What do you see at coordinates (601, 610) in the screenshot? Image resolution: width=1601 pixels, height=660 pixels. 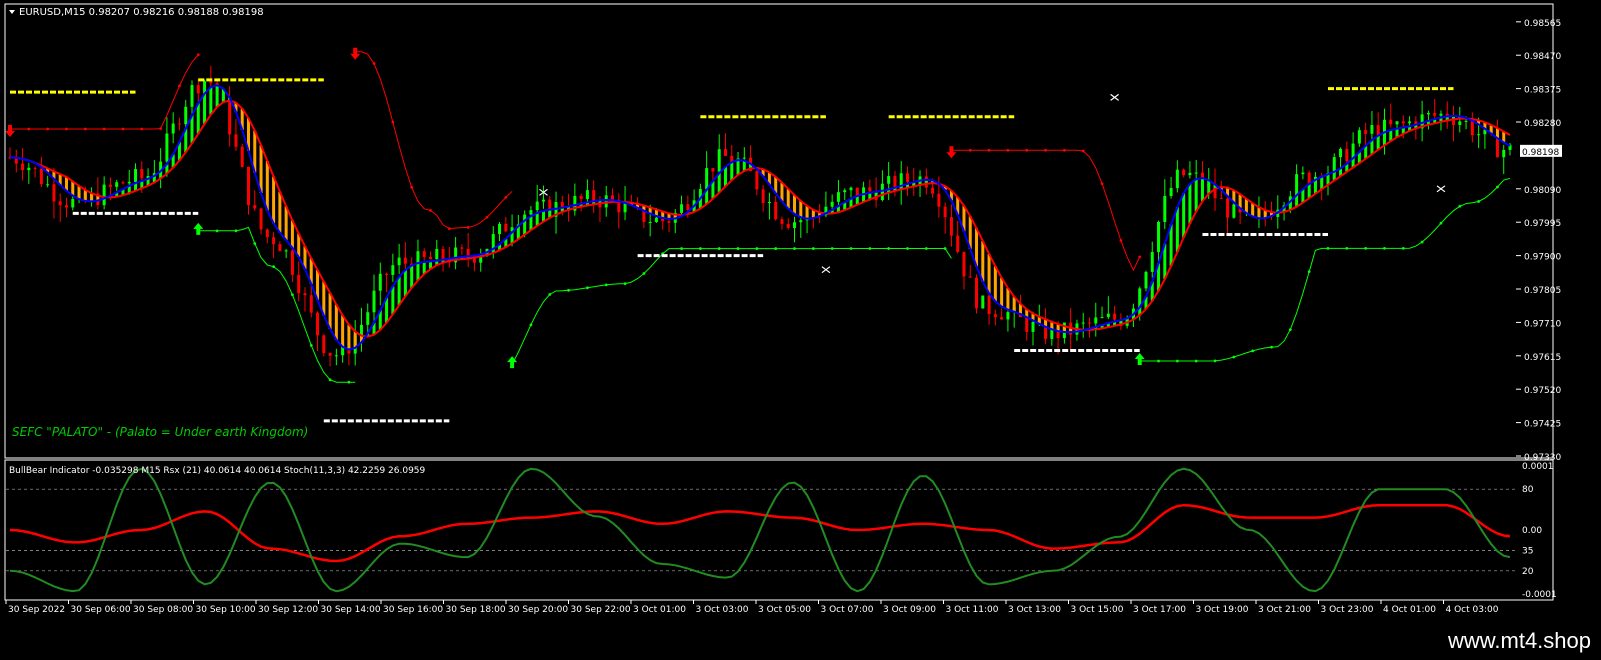 I see `time-tick-label: 30 Sep 22:00` at bounding box center [601, 610].